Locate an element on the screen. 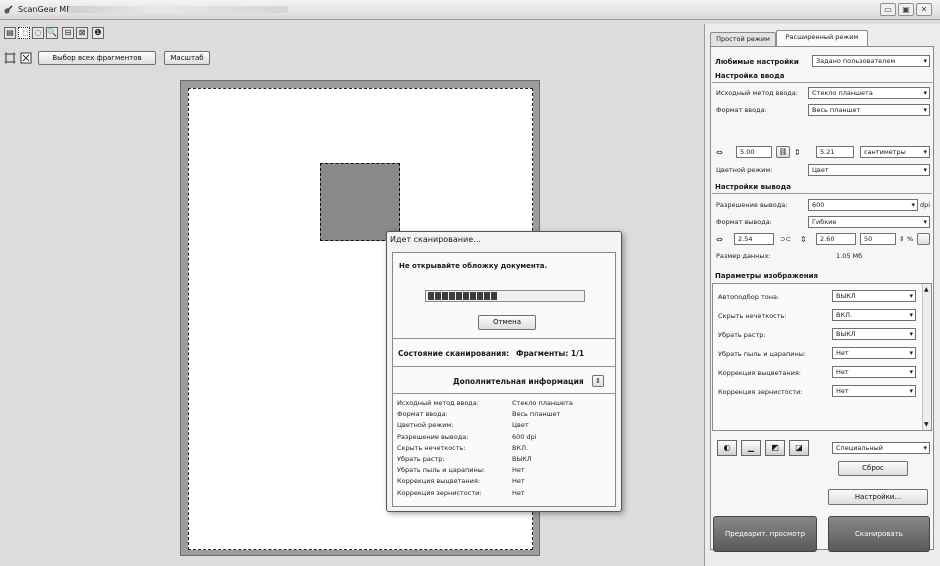  info-icon: ❶ is located at coordinates (98, 33).